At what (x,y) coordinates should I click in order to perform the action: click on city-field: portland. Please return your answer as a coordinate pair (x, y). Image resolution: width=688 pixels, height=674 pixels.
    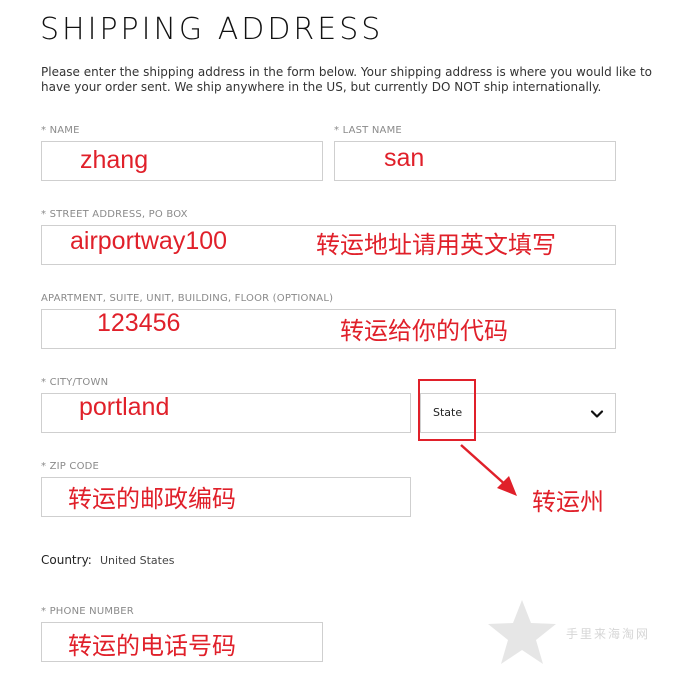
    Looking at the image, I should click on (226, 413).